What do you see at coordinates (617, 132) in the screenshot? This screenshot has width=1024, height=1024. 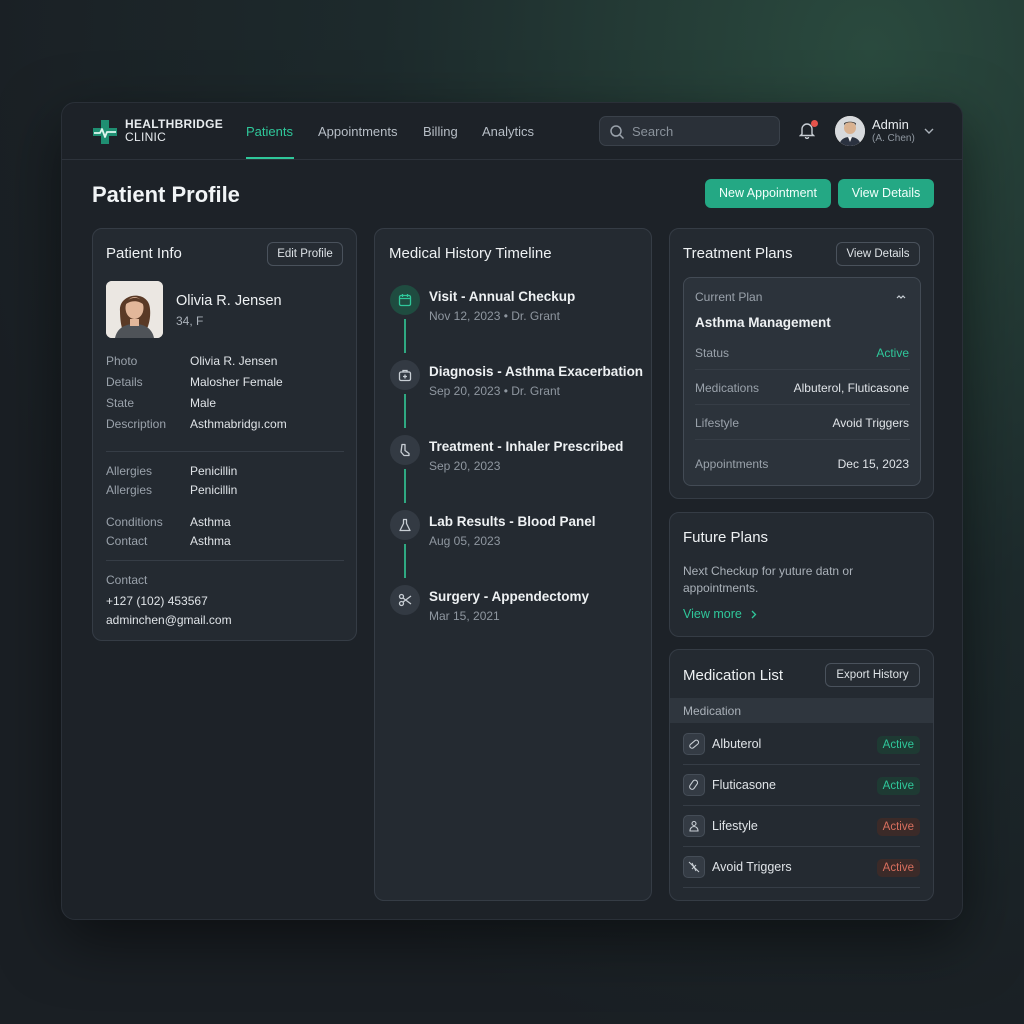 I see `search-icon` at bounding box center [617, 132].